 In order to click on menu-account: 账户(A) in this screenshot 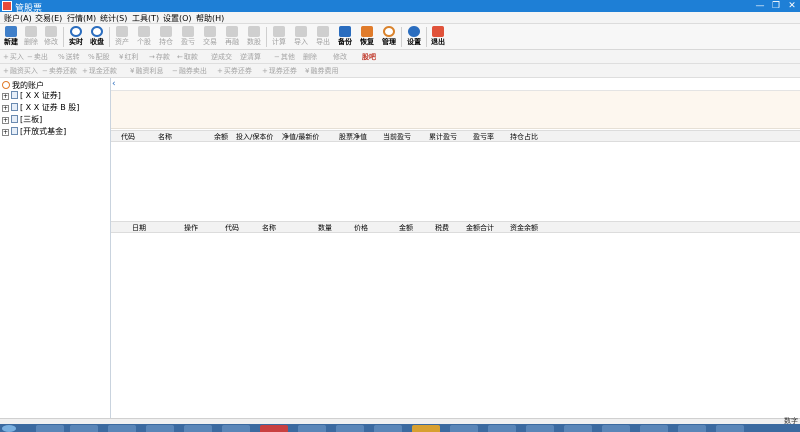, I will do `click(18, 18)`.